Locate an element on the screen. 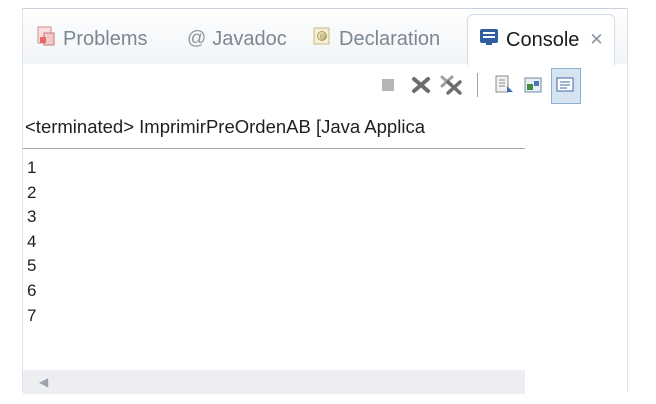 The height and width of the screenshot is (404, 656). console-toolbar is located at coordinates (325, 86).